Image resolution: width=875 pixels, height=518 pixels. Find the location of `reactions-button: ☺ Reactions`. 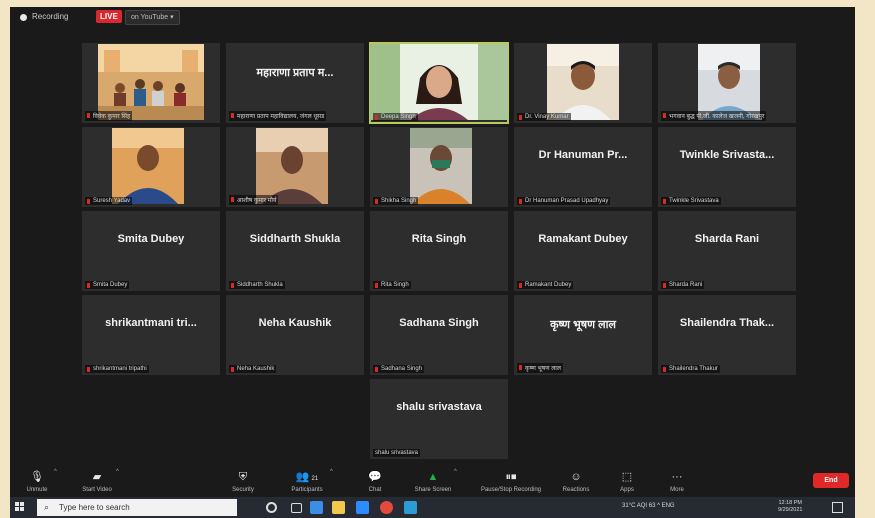

reactions-button: ☺ Reactions is located at coordinates (576, 482).